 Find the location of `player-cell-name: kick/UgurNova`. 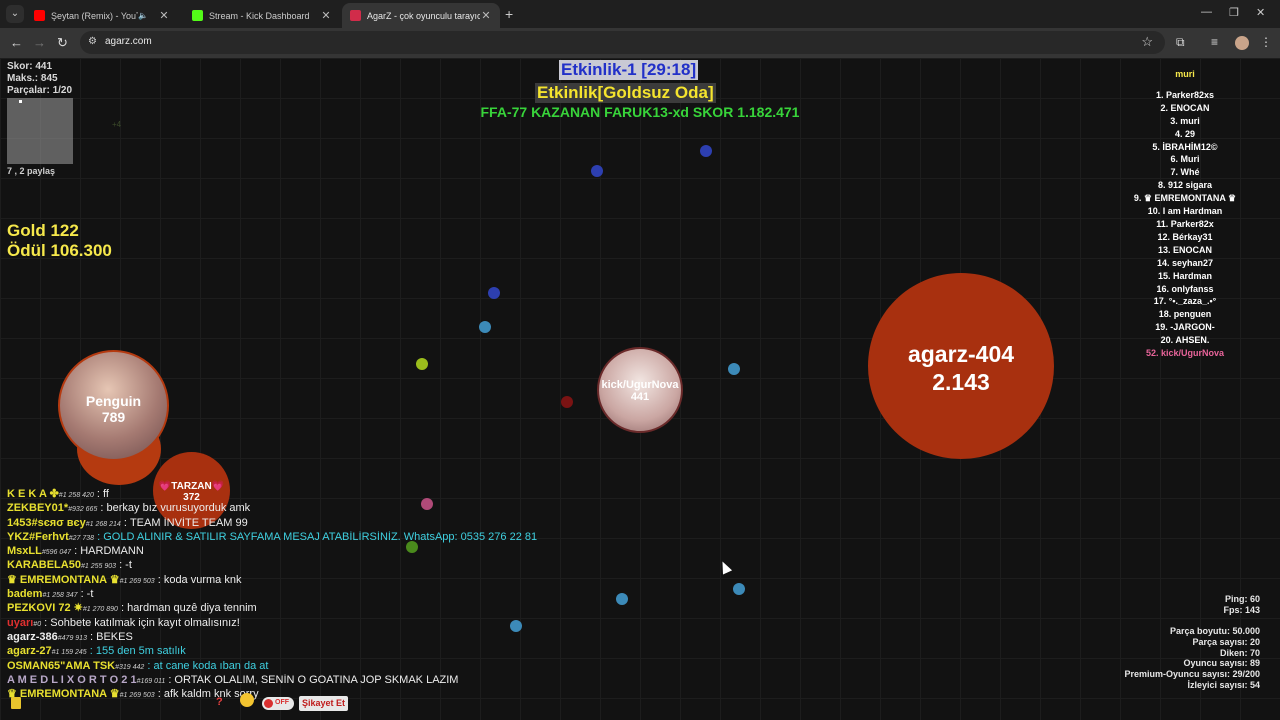

player-cell-name: kick/UgurNova is located at coordinates (640, 385).